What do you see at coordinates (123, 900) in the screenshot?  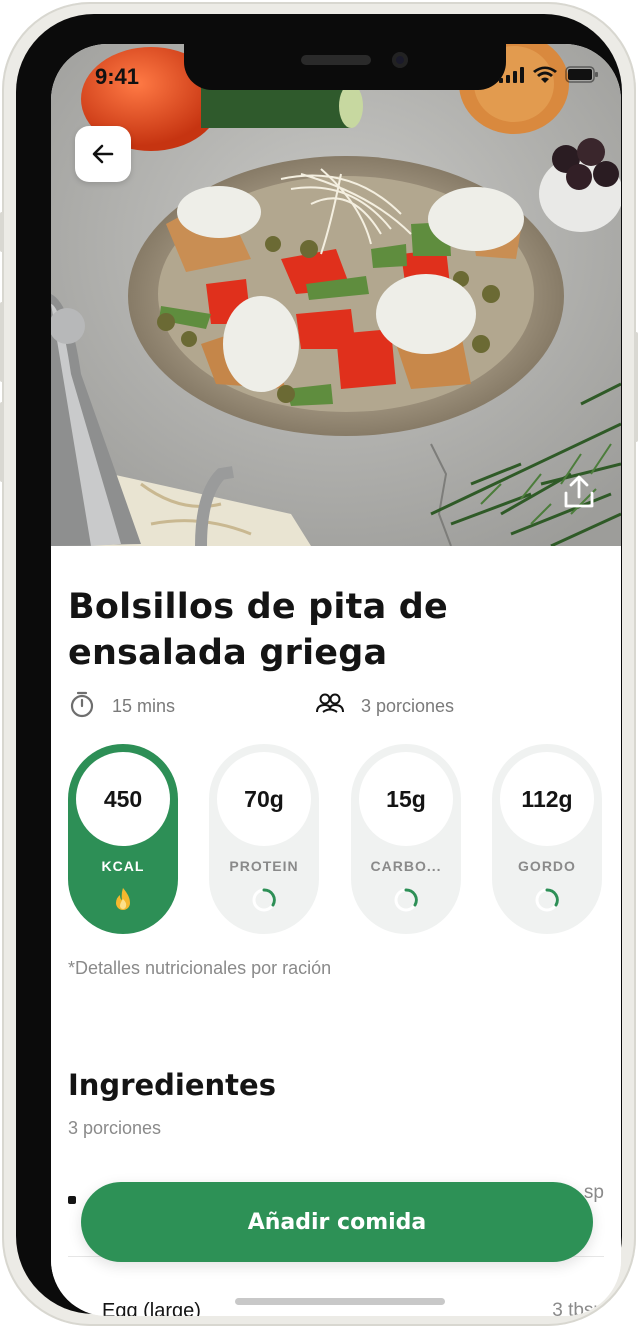 I see `flame-icon` at bounding box center [123, 900].